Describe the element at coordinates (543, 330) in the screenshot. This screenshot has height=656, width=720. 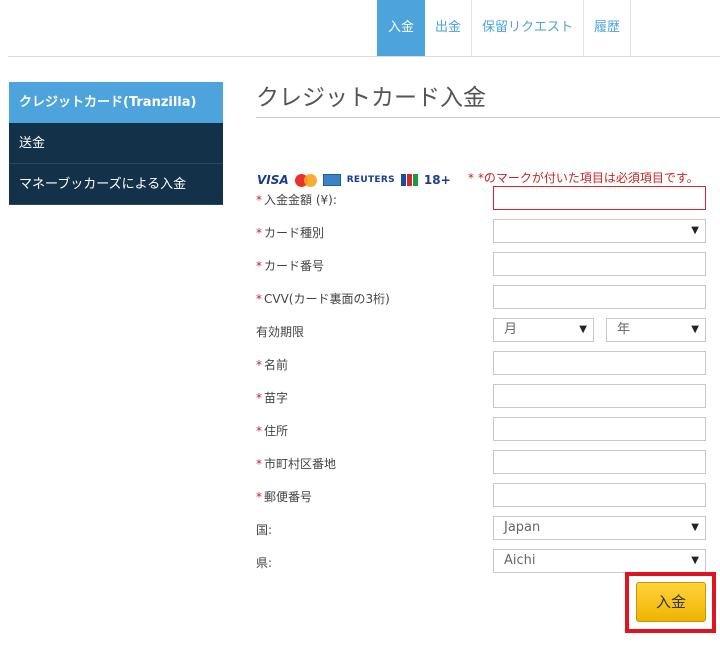
I see `expiry-month-select: 月 ▼` at that location.